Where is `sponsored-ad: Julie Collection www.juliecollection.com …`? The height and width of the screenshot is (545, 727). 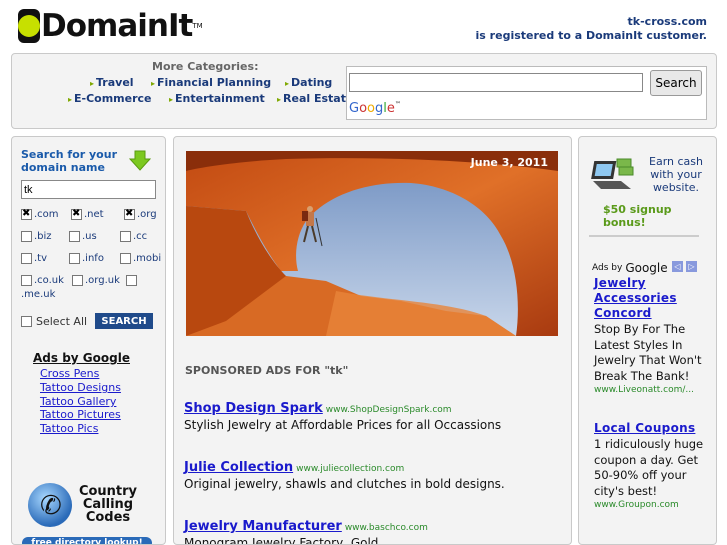 sponsored-ad: Julie Collection www.juliecollection.com … is located at coordinates (374, 474).